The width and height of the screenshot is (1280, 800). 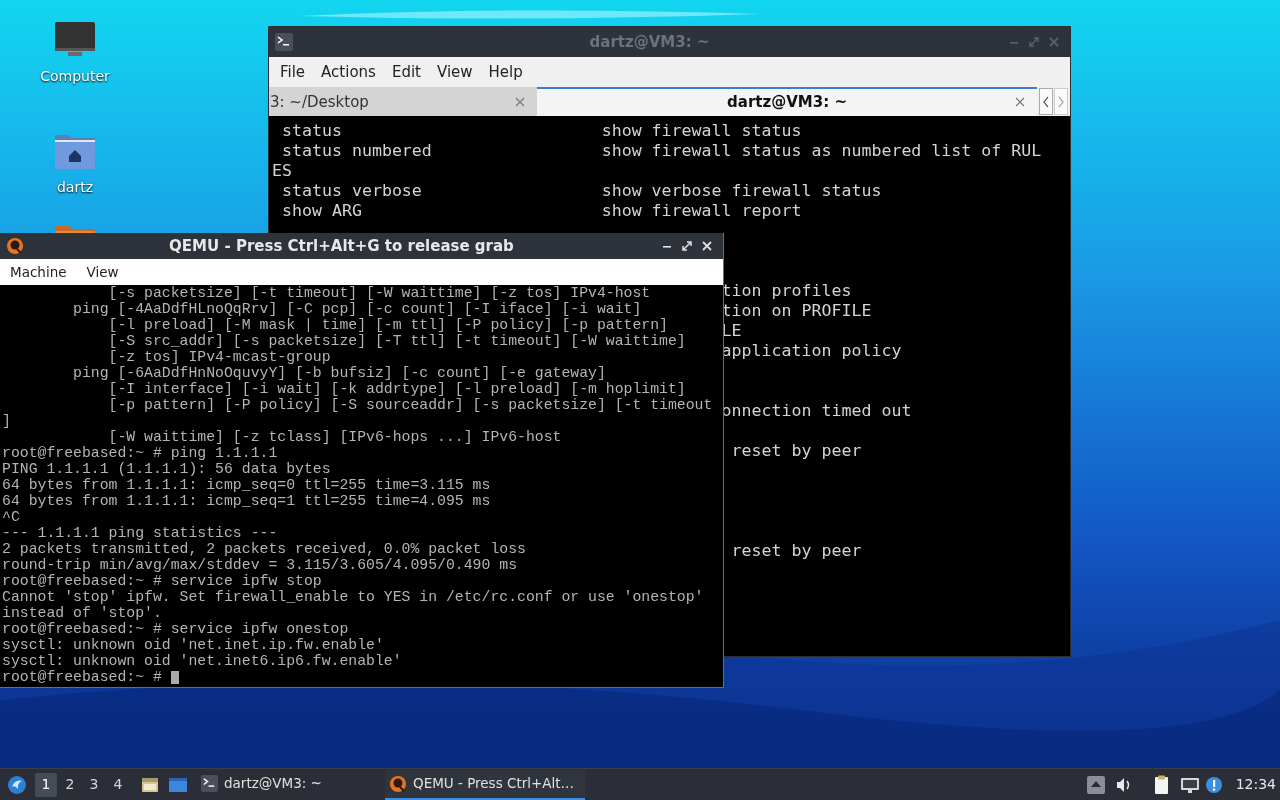 What do you see at coordinates (166, 469) in the screenshot?
I see `terminal-line: PING 1.1.1.1 (1.1.1.1): 56 data bytes` at bounding box center [166, 469].